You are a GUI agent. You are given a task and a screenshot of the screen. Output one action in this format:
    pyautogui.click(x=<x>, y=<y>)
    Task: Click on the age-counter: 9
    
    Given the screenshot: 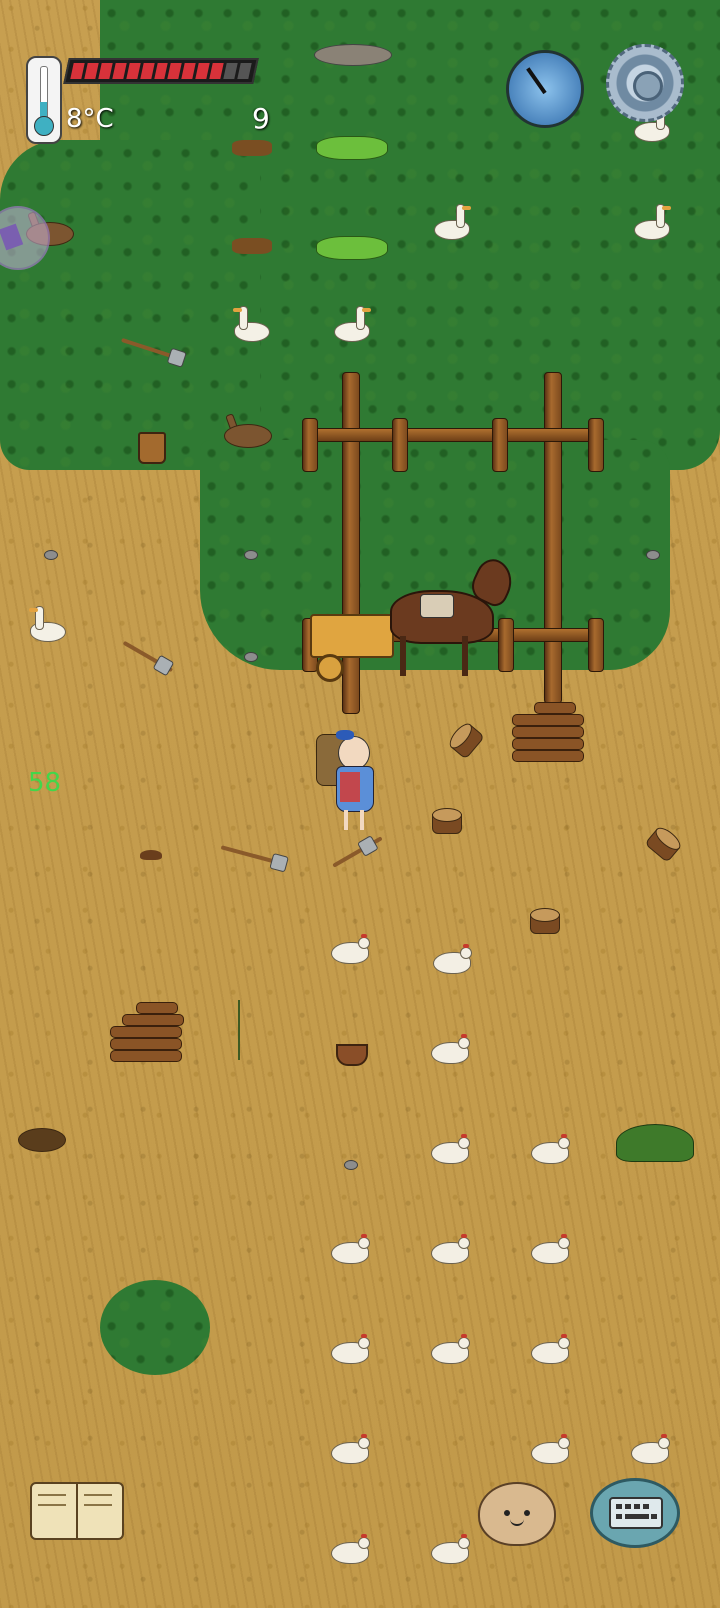 What is the action you would take?
    pyautogui.click(x=261, y=118)
    